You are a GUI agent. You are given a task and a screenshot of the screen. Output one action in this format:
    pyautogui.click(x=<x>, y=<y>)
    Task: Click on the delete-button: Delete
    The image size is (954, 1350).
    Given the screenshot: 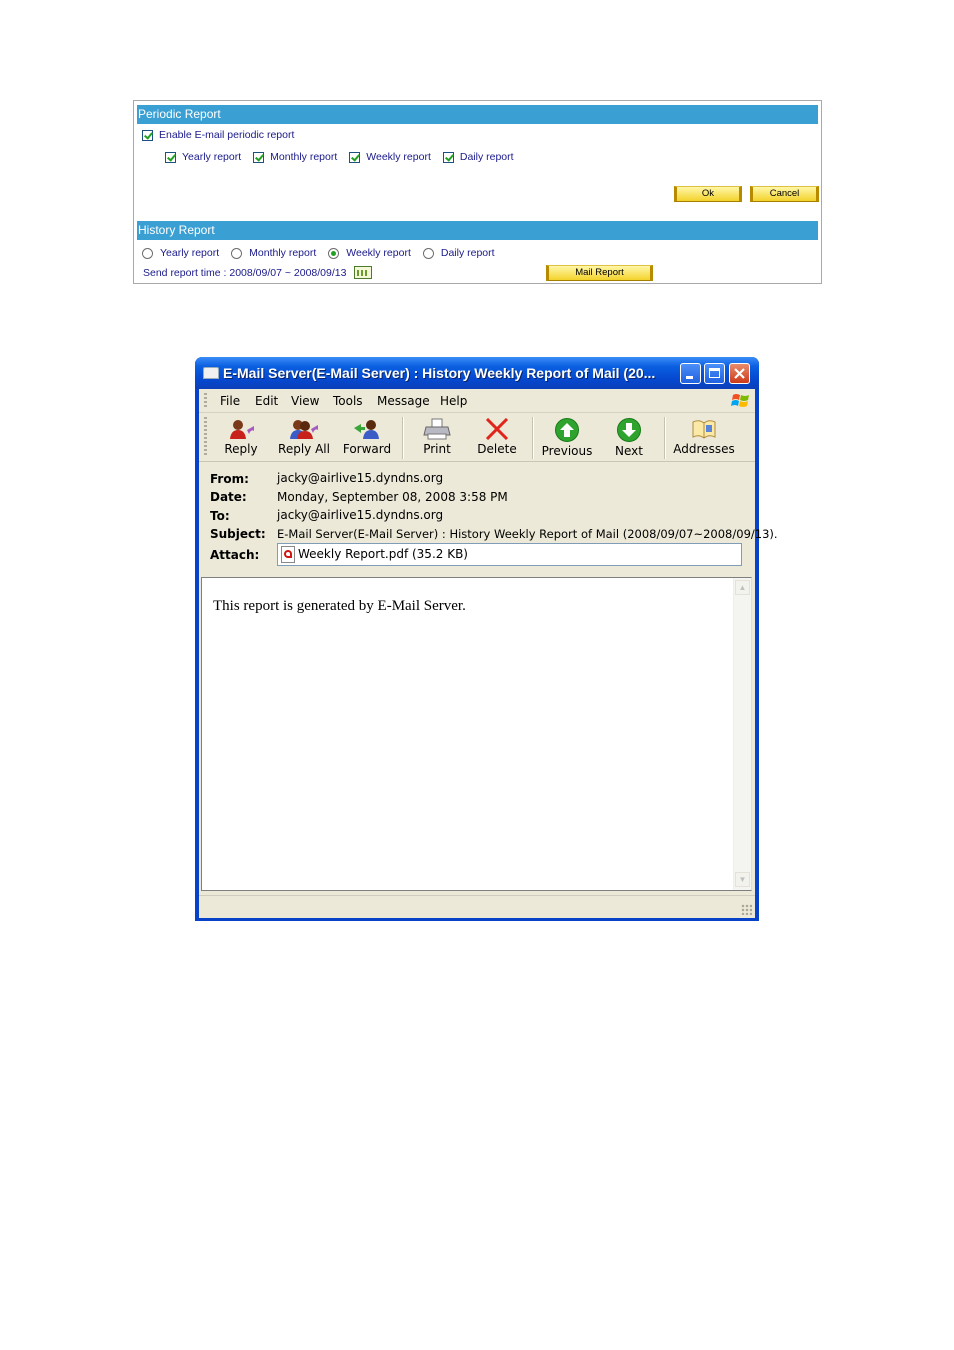 What is the action you would take?
    pyautogui.click(x=497, y=437)
    